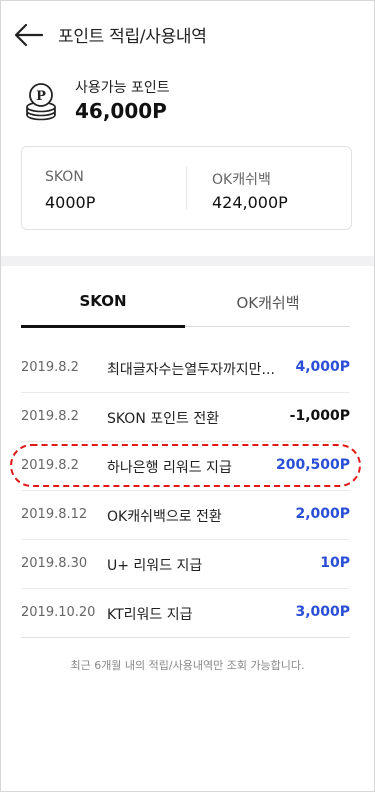 The height and width of the screenshot is (792, 375). I want to click on history-amount: 3,000P, so click(322, 612).